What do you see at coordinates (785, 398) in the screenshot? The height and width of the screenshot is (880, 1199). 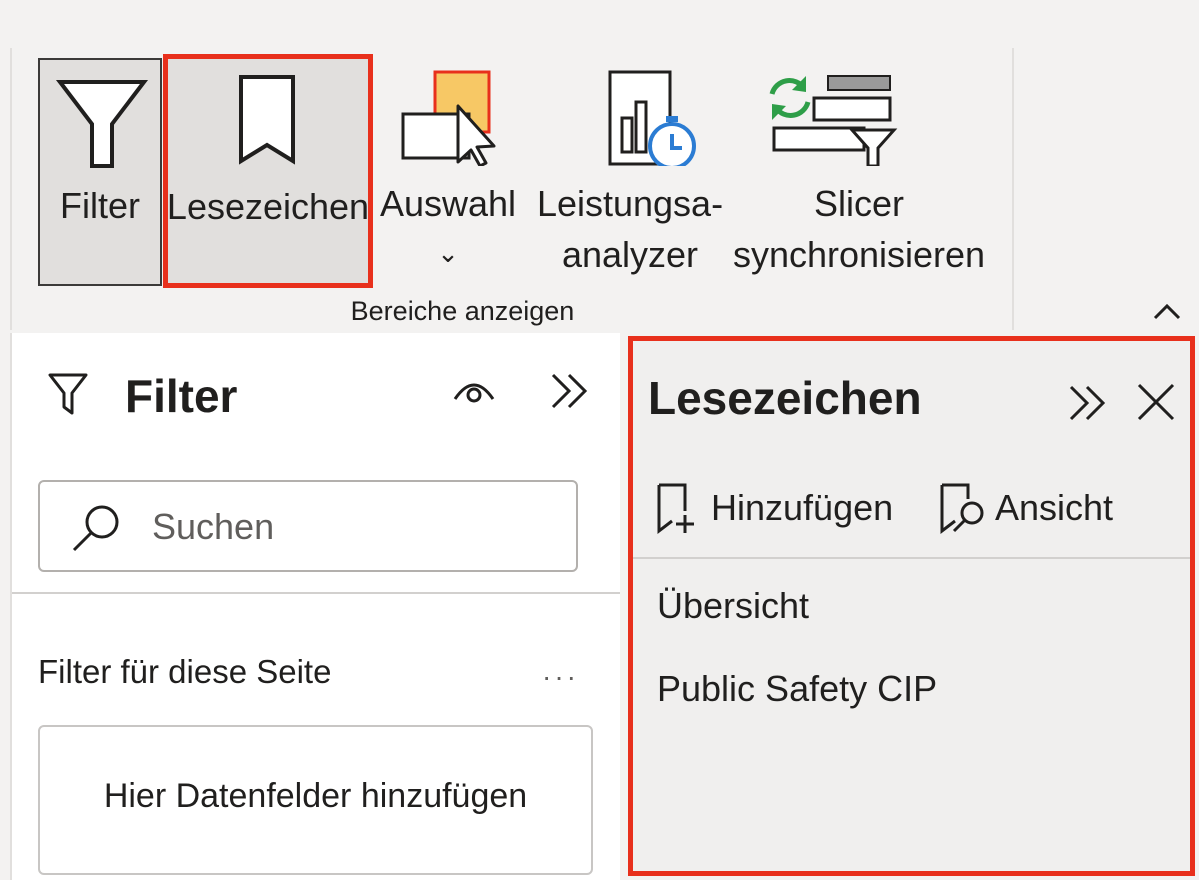 I see `bookmark-pane-title: Lesezeichen` at bounding box center [785, 398].